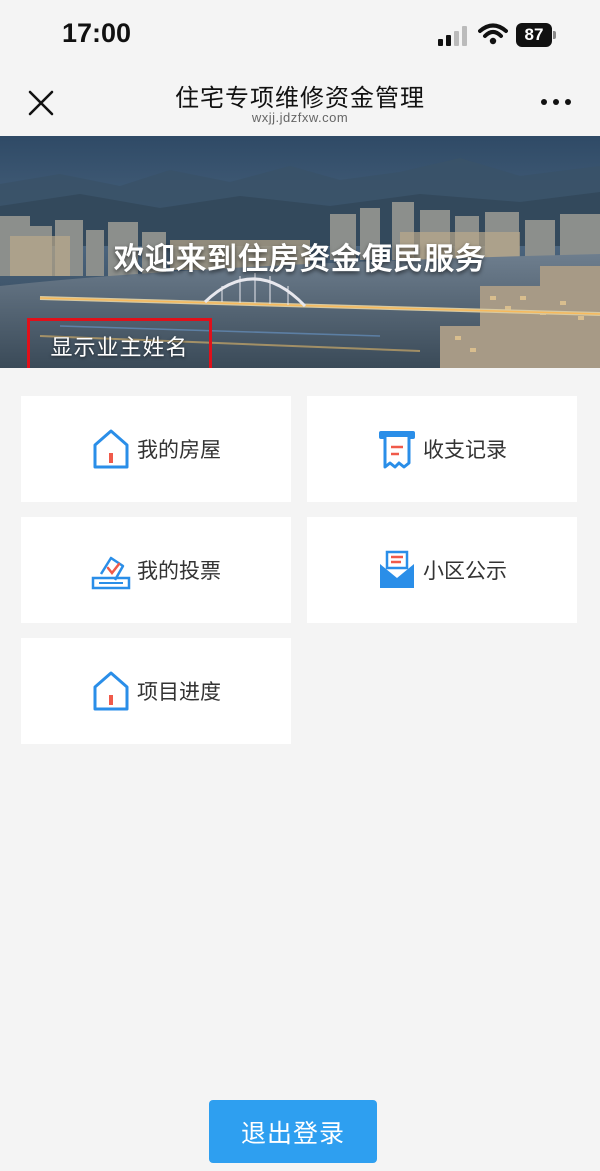 The width and height of the screenshot is (600, 1171). I want to click on close-button, so click(41, 103).